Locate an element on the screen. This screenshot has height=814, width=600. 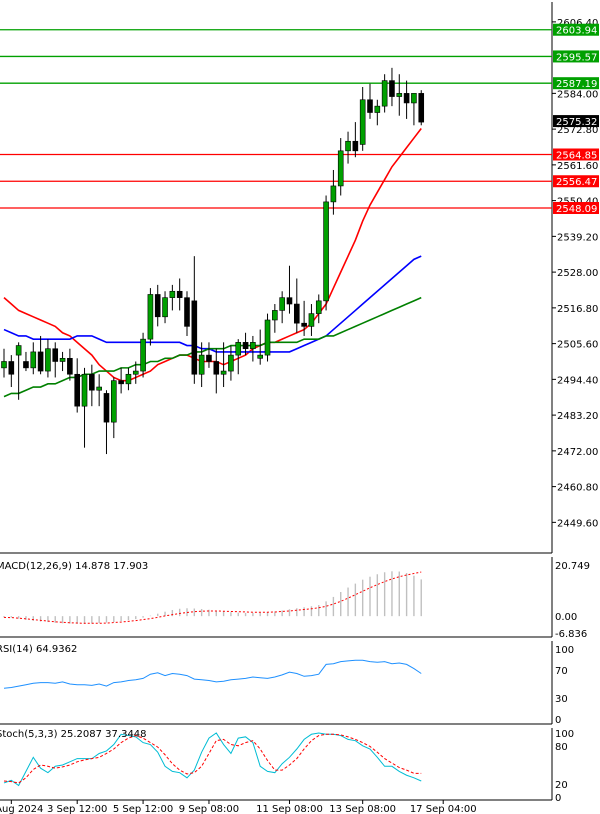
x-tick-label: 5 Sep 12:00 is located at coordinates (143, 809).